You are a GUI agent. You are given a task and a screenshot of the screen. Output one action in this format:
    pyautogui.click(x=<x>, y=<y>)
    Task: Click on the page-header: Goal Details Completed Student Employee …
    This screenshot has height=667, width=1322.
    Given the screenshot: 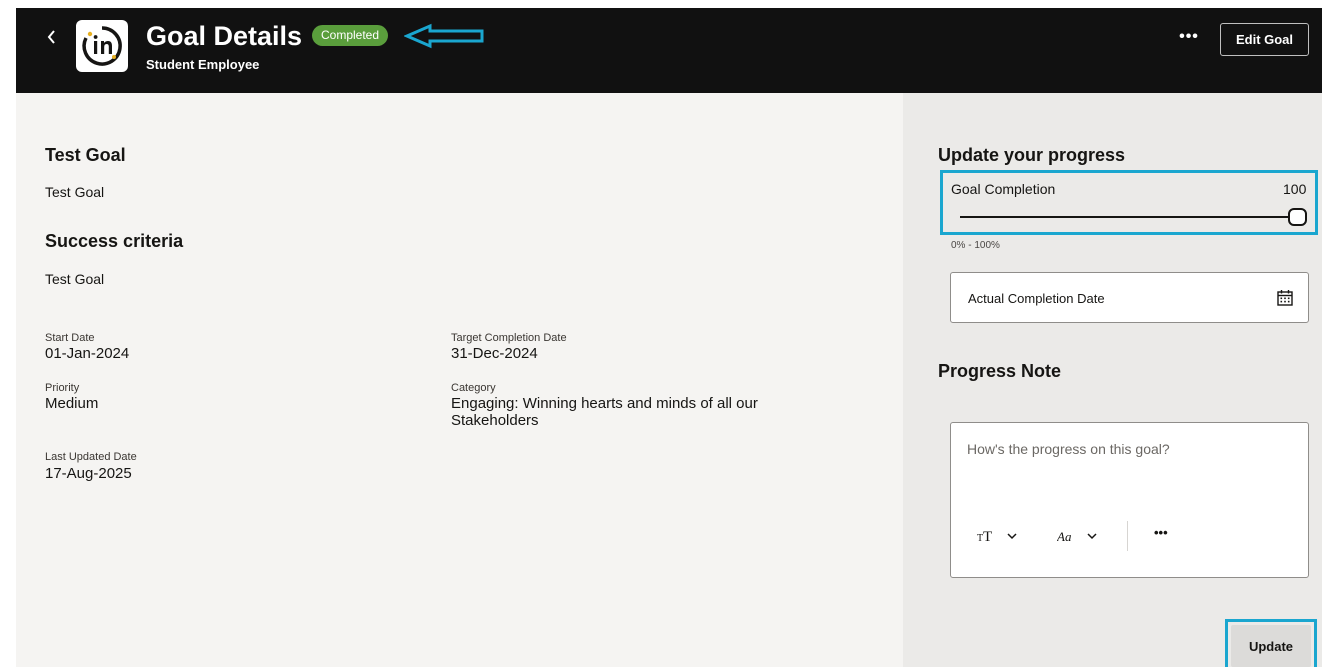 What is the action you would take?
    pyautogui.click(x=669, y=50)
    